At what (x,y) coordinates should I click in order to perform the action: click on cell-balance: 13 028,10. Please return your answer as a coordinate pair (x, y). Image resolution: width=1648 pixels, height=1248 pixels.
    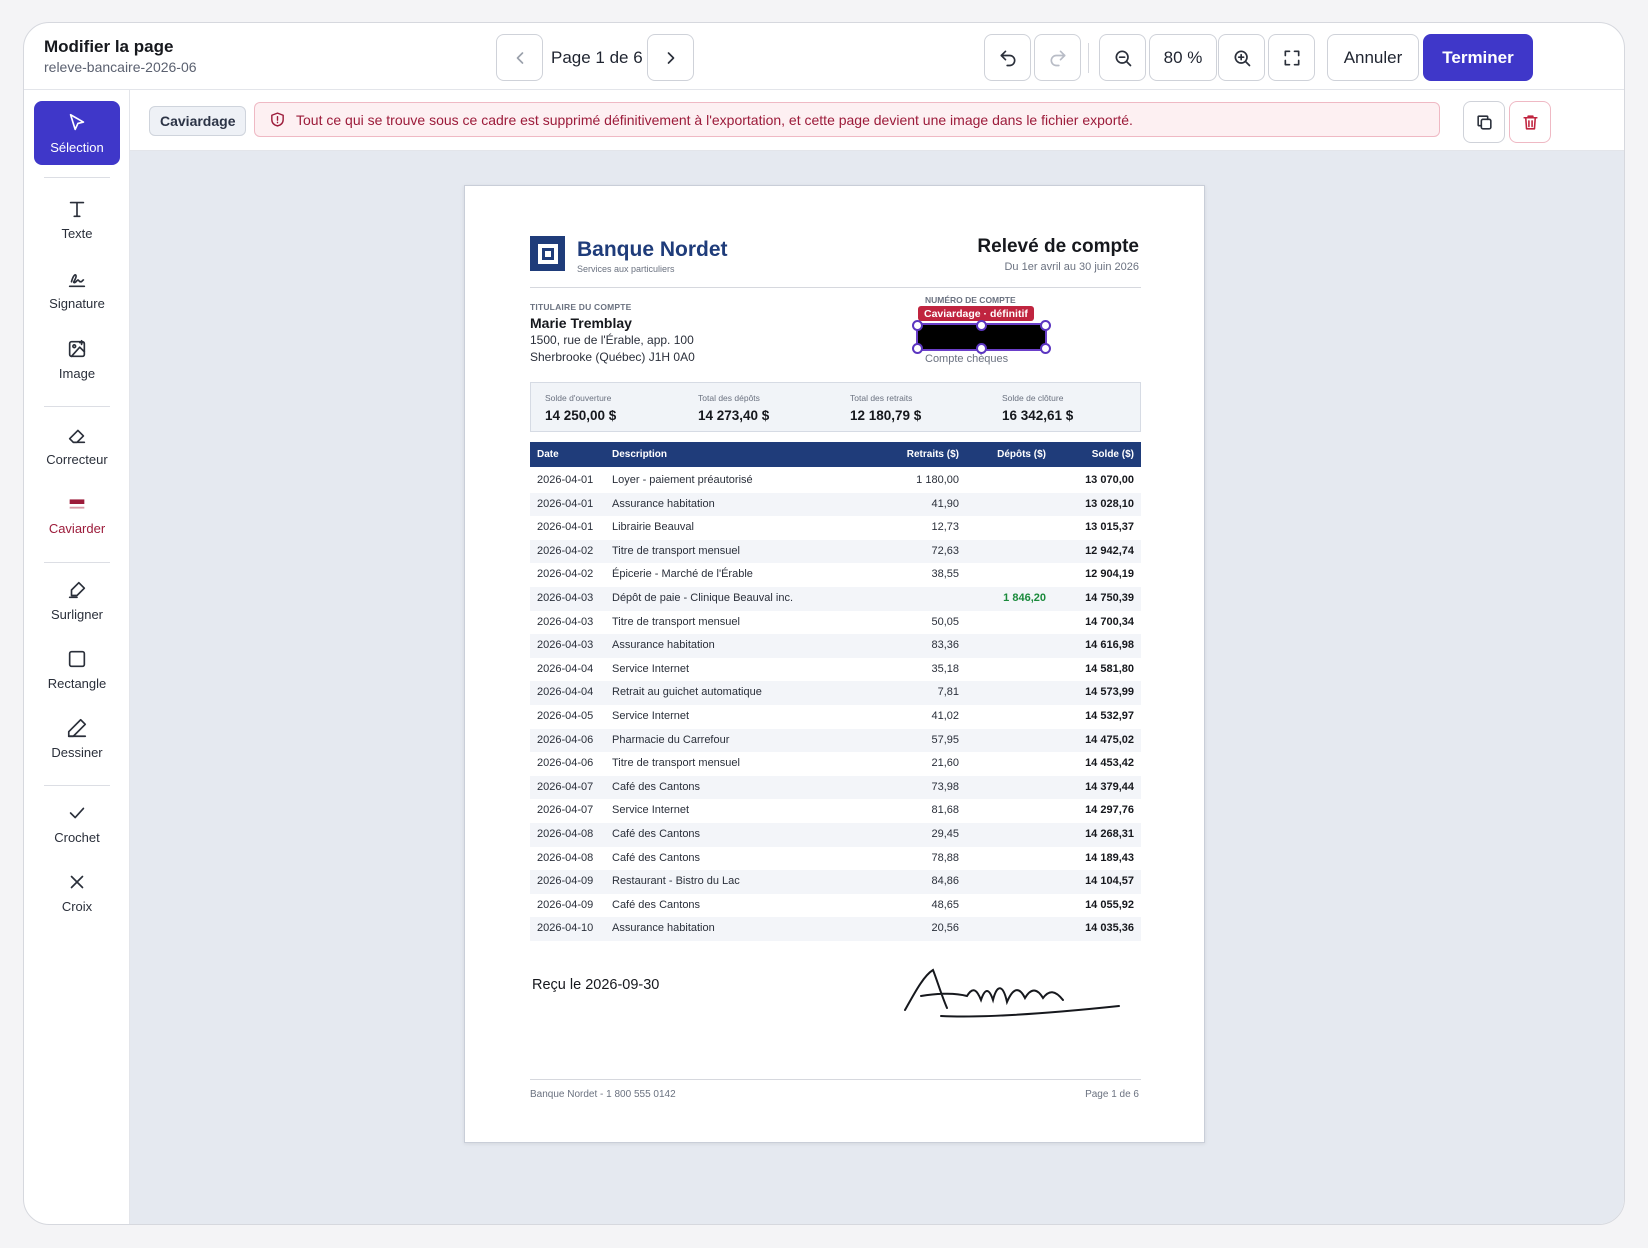
    Looking at the image, I should click on (1109, 503).